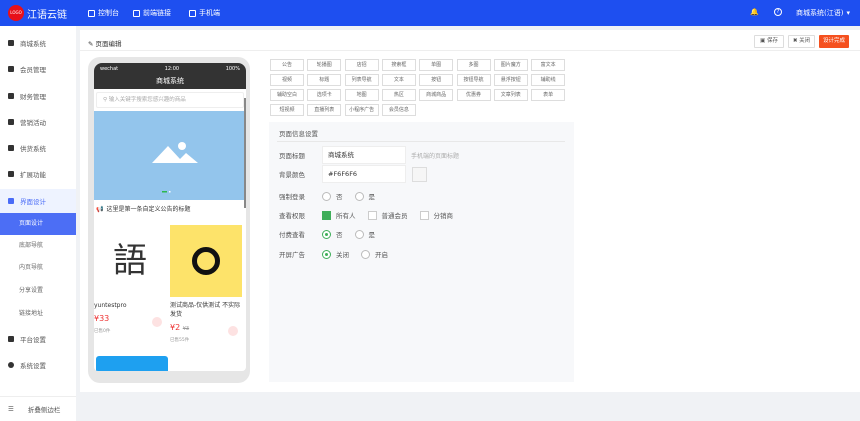 This screenshot has width=860, height=421. What do you see at coordinates (38, 122) in the screenshot?
I see `sidebar-item-marketing: 营销活动` at bounding box center [38, 122].